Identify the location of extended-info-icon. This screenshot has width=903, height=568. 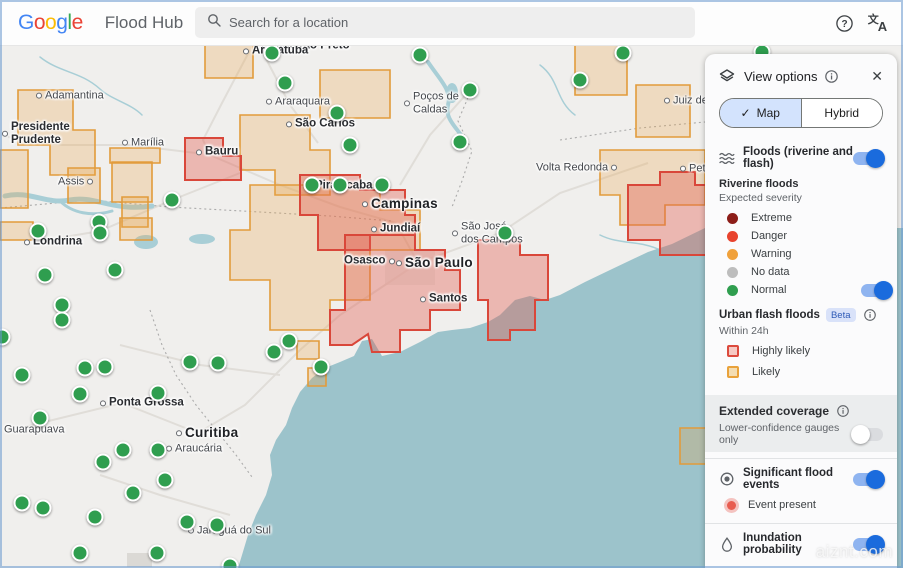
(843, 411).